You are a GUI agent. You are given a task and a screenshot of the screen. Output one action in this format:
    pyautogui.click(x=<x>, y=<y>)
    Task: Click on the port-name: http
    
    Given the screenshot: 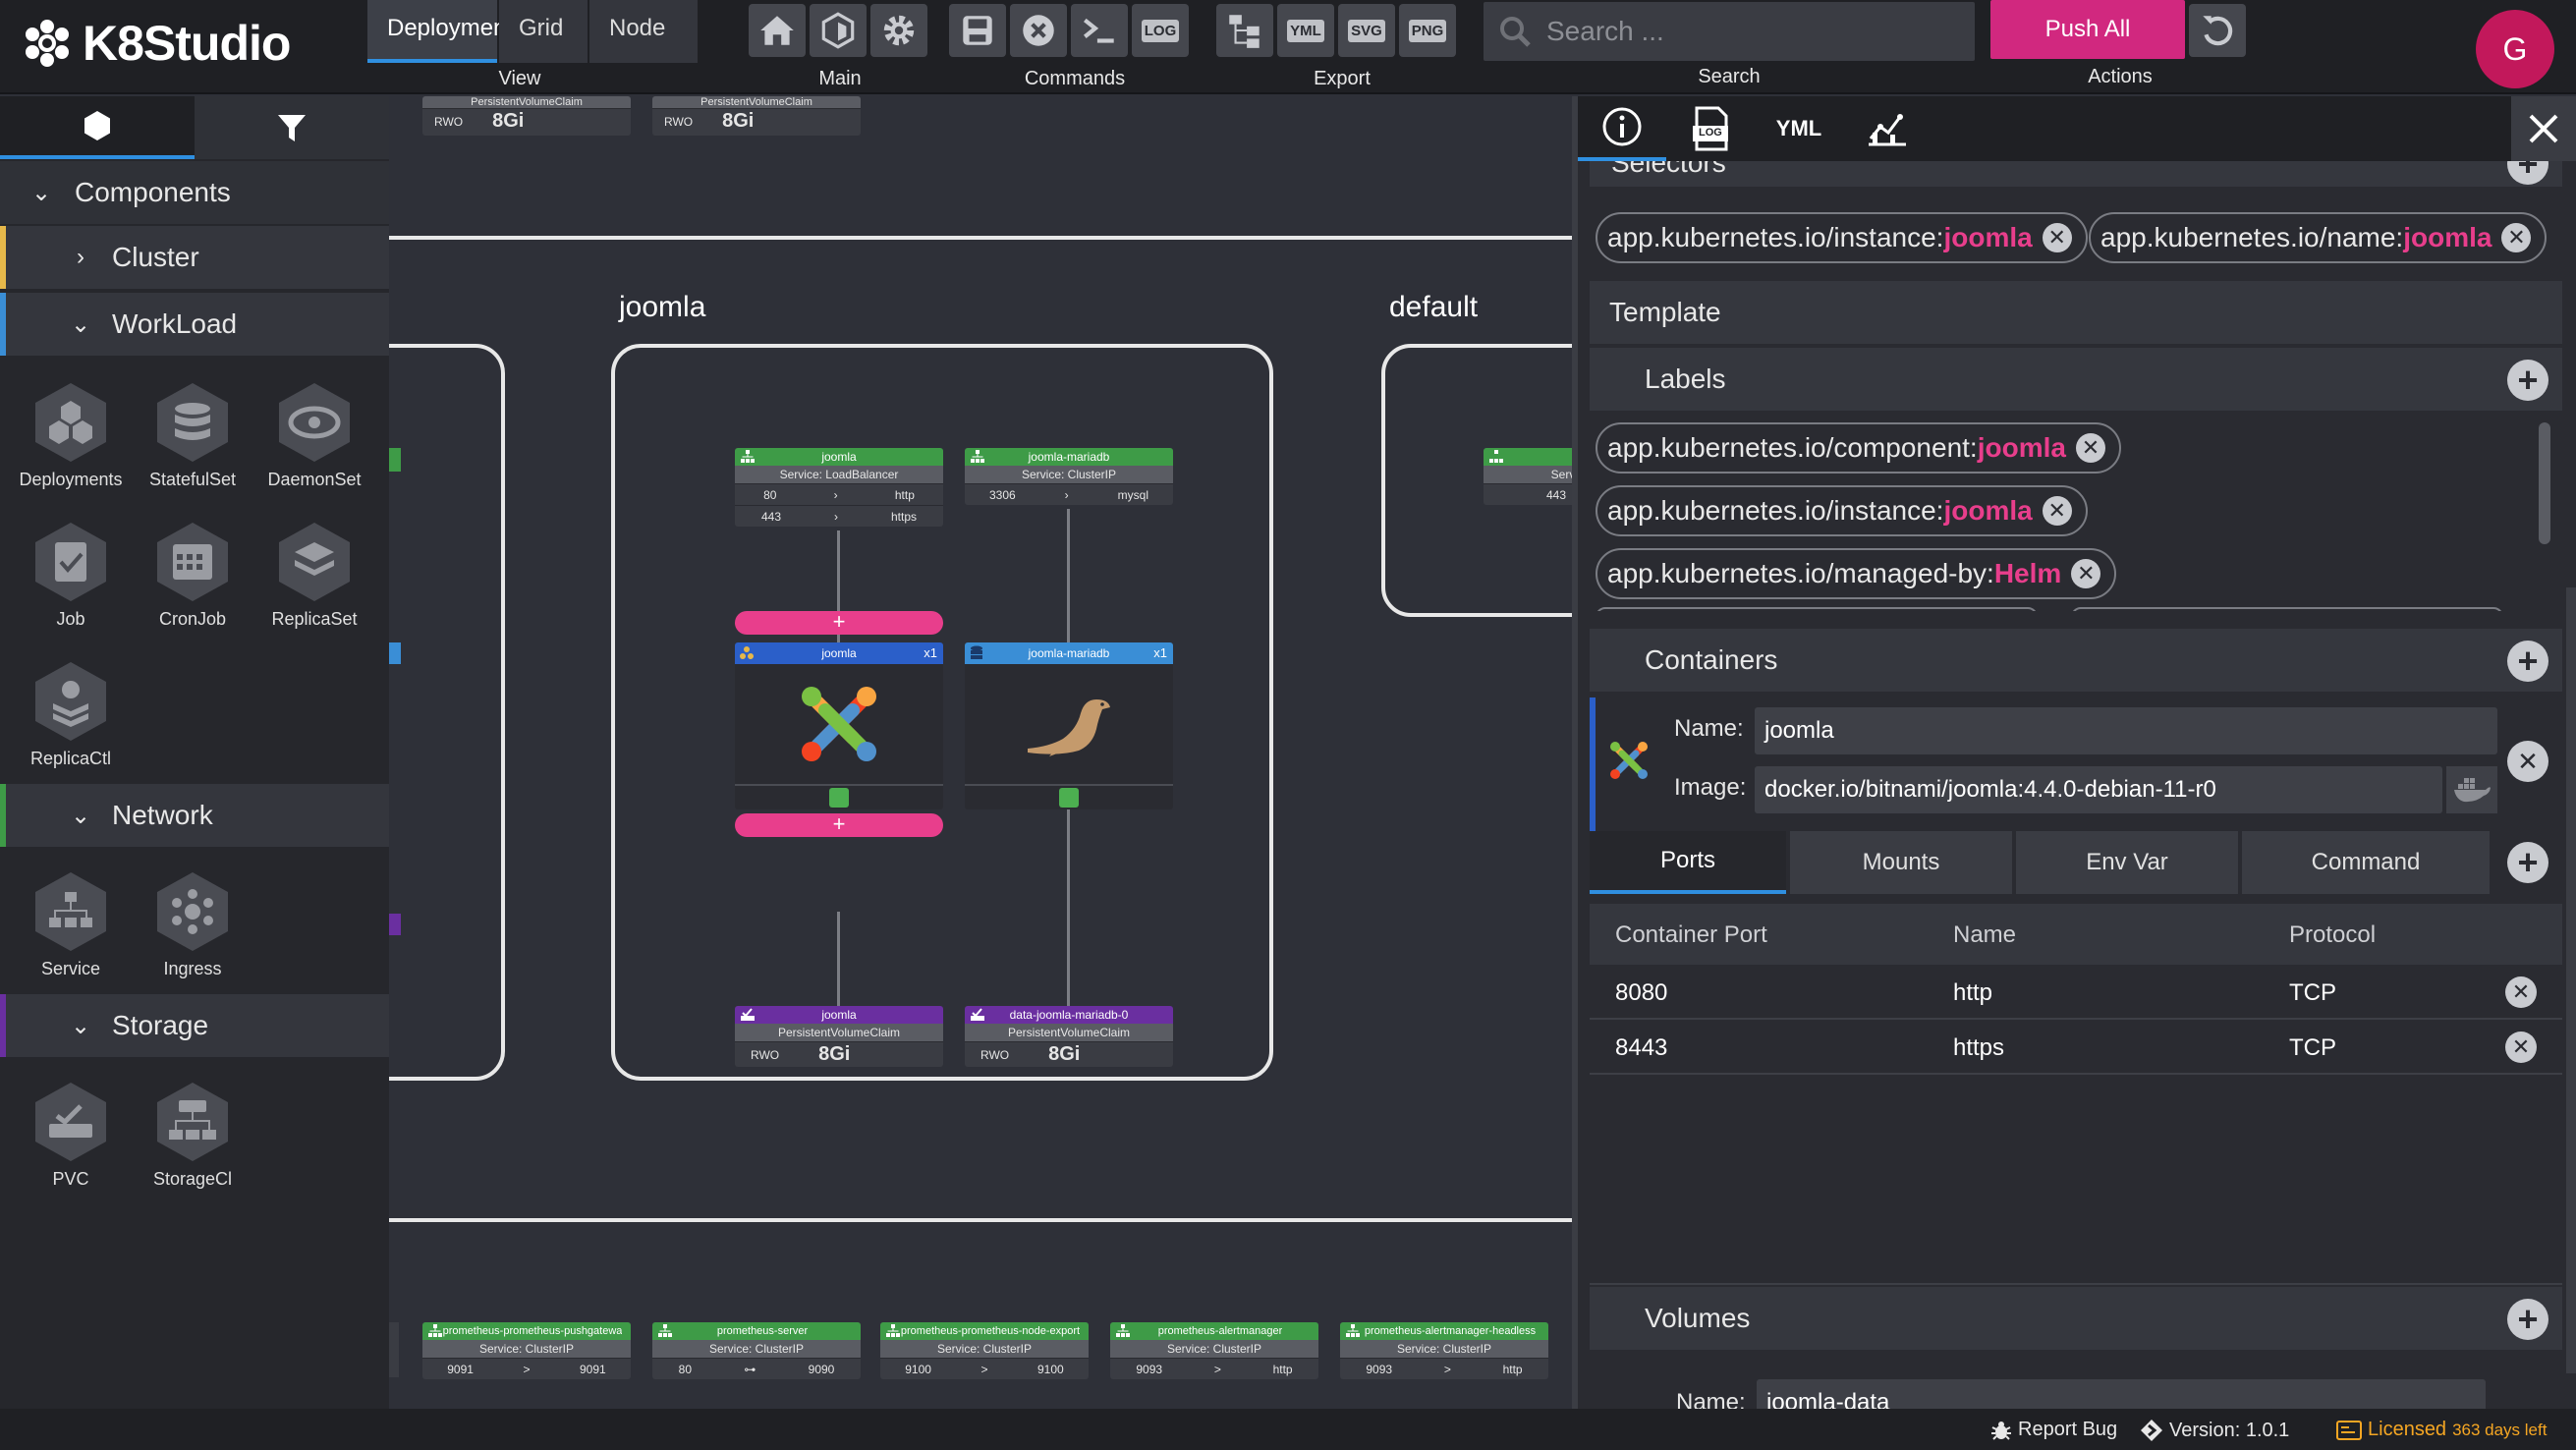 What is the action you would take?
    pyautogui.click(x=1972, y=993)
    